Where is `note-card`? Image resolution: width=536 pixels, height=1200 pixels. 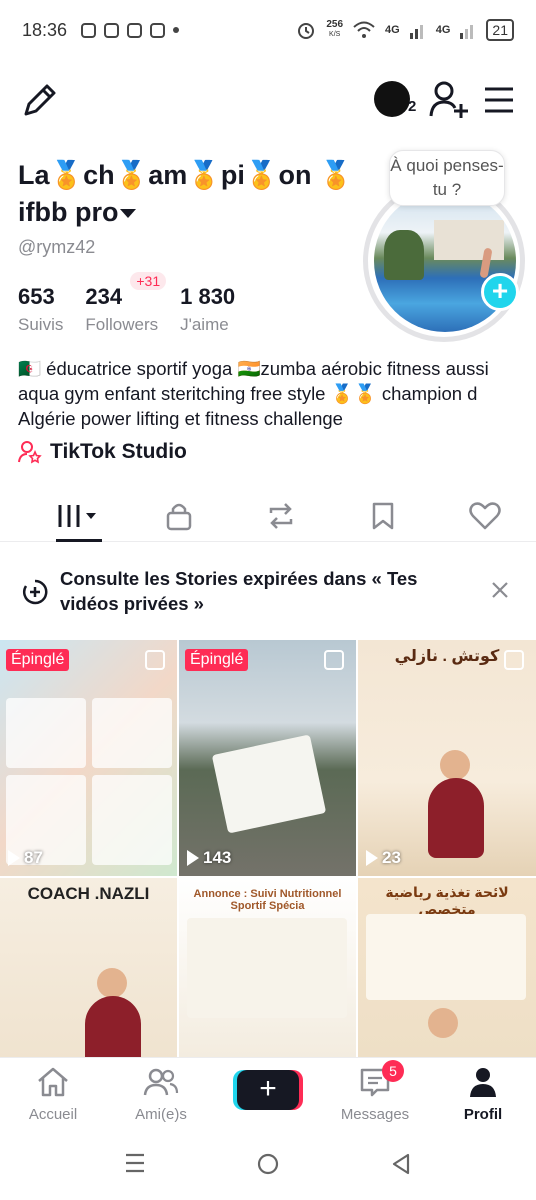 note-card is located at coordinates (269, 784).